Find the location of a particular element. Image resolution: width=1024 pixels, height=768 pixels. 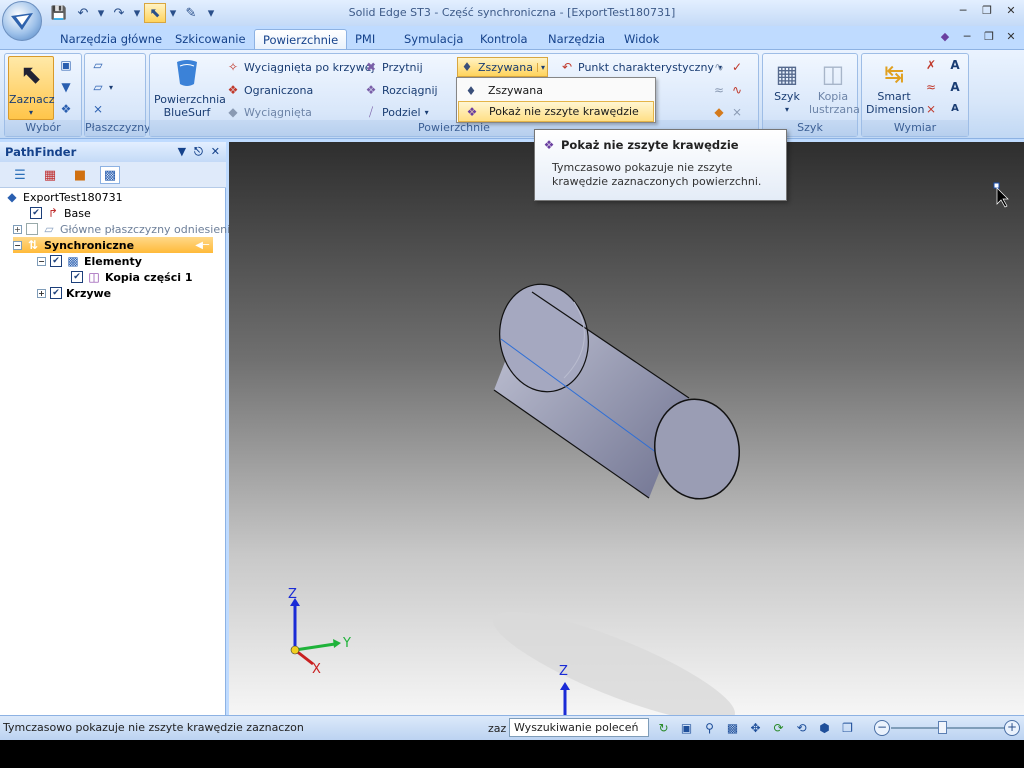

wyciagnieta-button: ◆ Wyciągnięta is located at coordinates (269, 112).